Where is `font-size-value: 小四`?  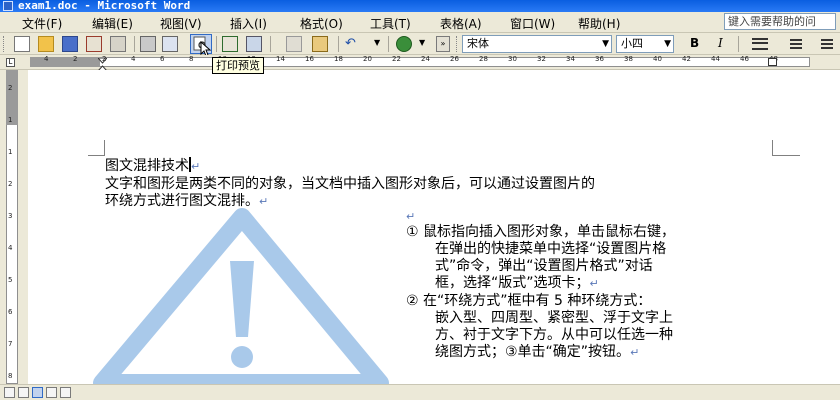 font-size-value: 小四 is located at coordinates (632, 43).